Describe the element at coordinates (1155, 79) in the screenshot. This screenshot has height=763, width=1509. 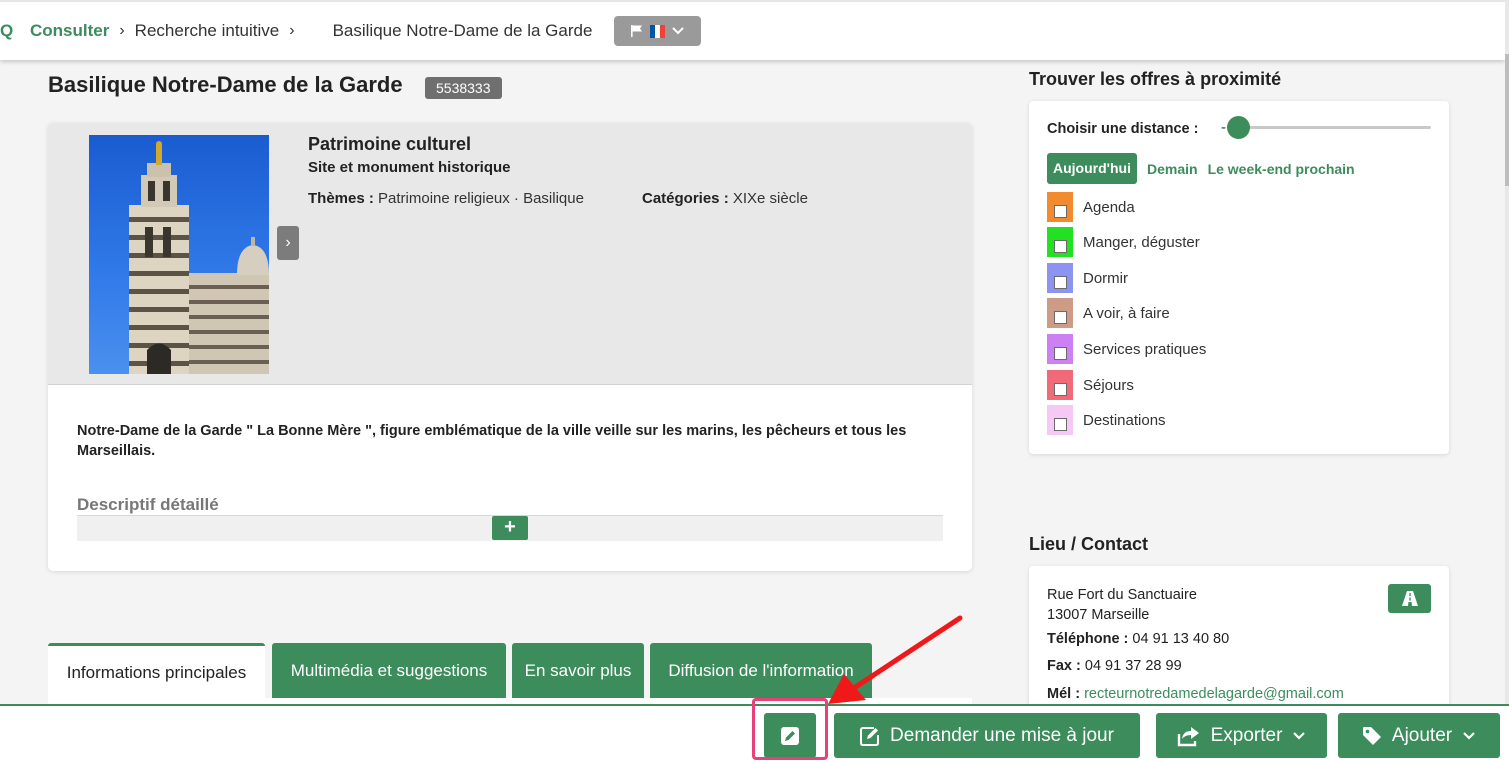
I see `proximity-title: Trouver les offres à proximité` at that location.